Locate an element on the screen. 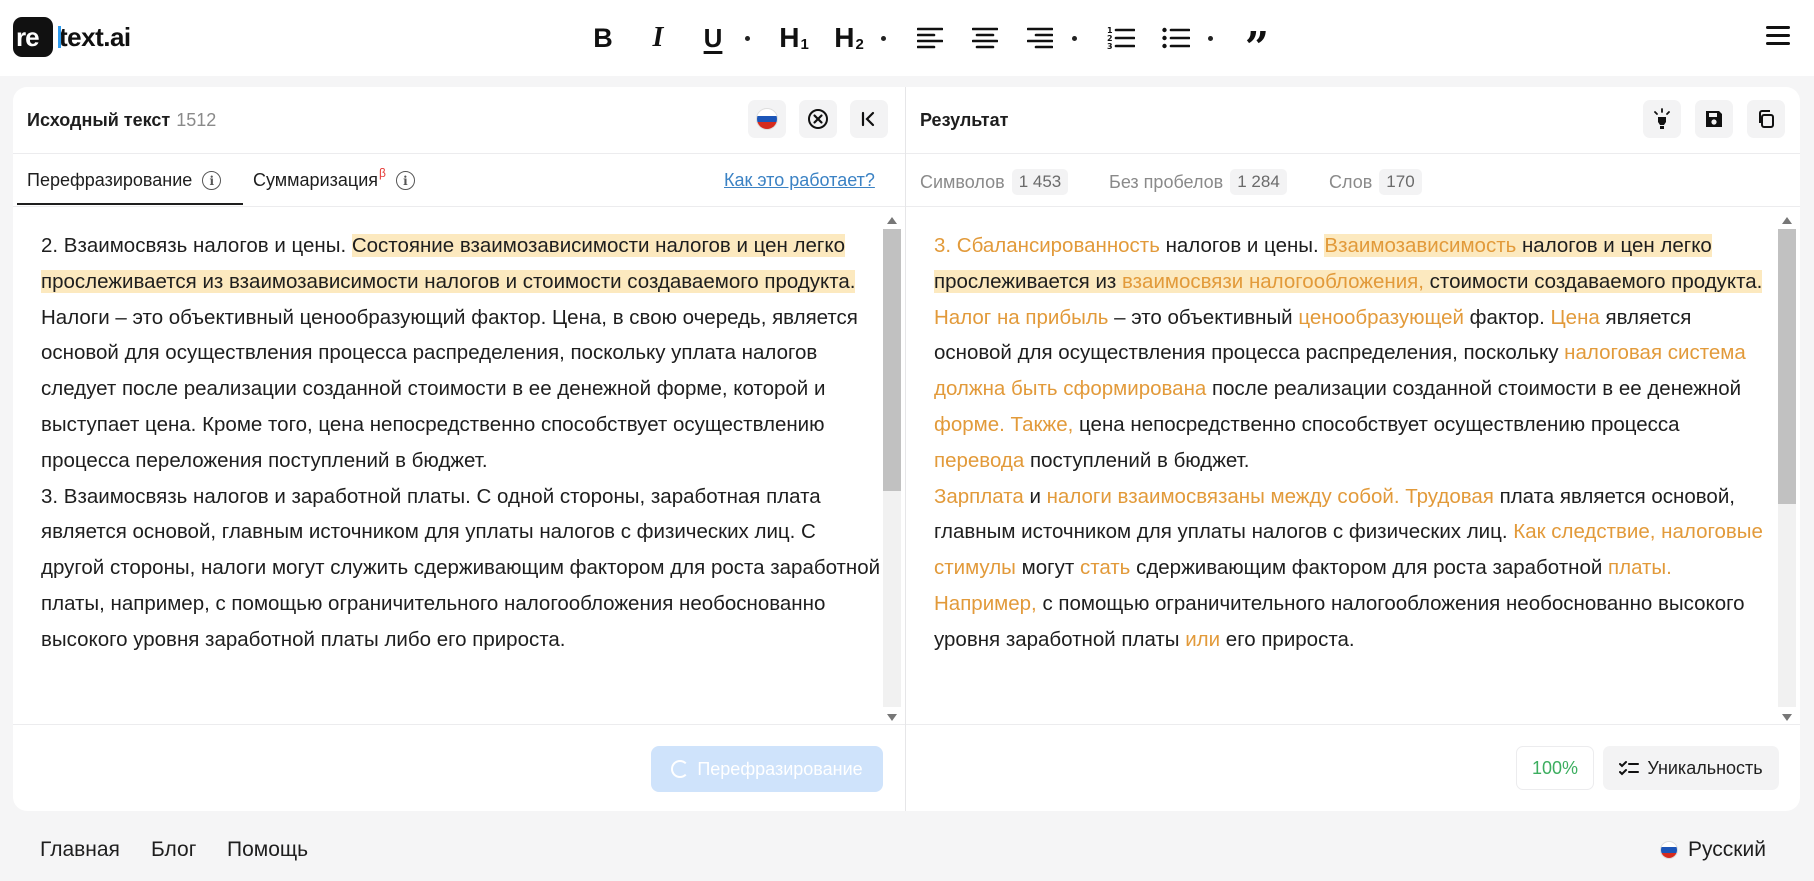  align-center-button is located at coordinates (985, 38).